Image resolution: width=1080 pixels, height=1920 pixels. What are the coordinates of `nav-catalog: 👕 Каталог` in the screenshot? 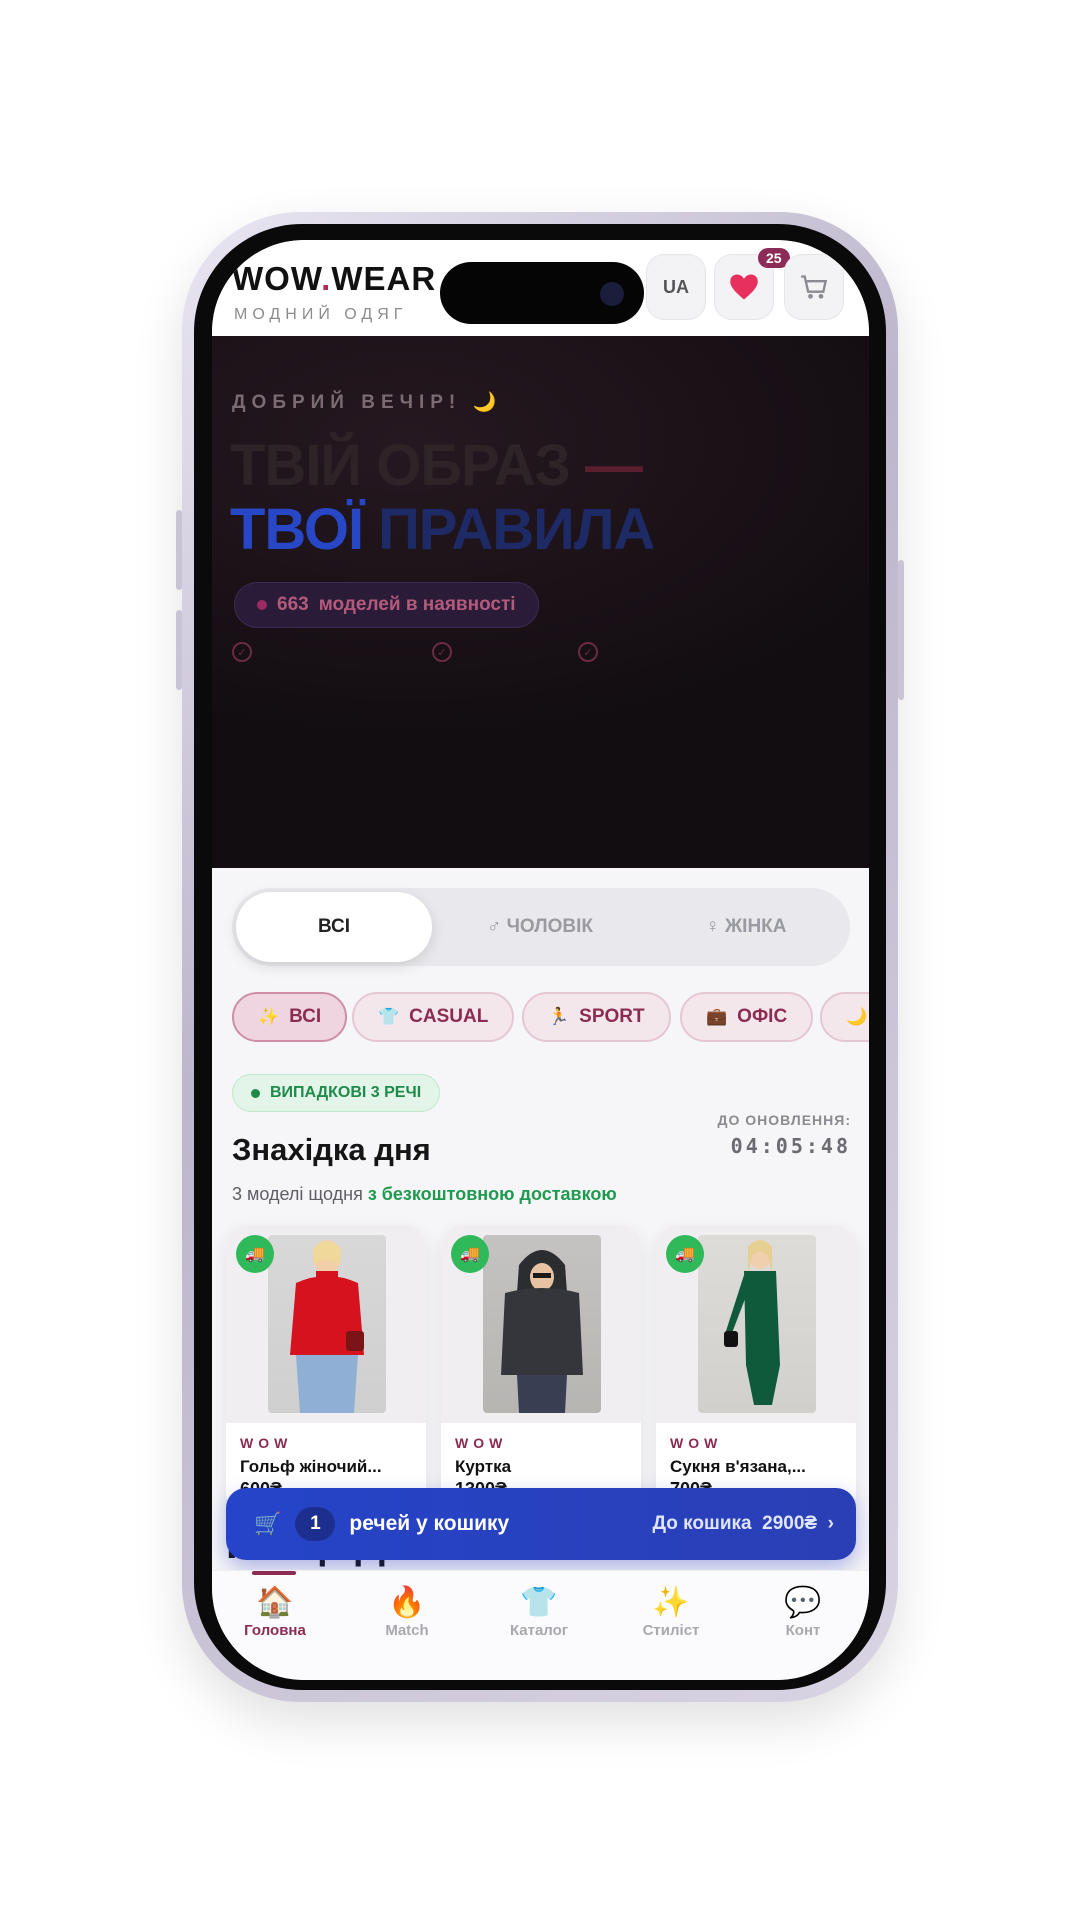 It's located at (539, 1612).